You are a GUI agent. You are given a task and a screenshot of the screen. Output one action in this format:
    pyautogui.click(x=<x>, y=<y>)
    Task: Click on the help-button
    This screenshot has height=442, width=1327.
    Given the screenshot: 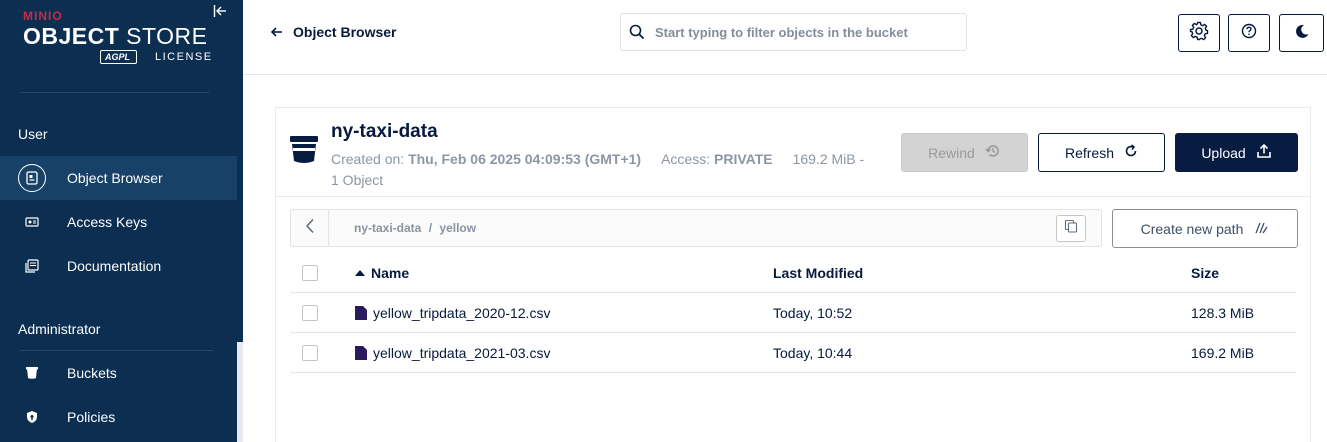 What is the action you would take?
    pyautogui.click(x=1249, y=33)
    